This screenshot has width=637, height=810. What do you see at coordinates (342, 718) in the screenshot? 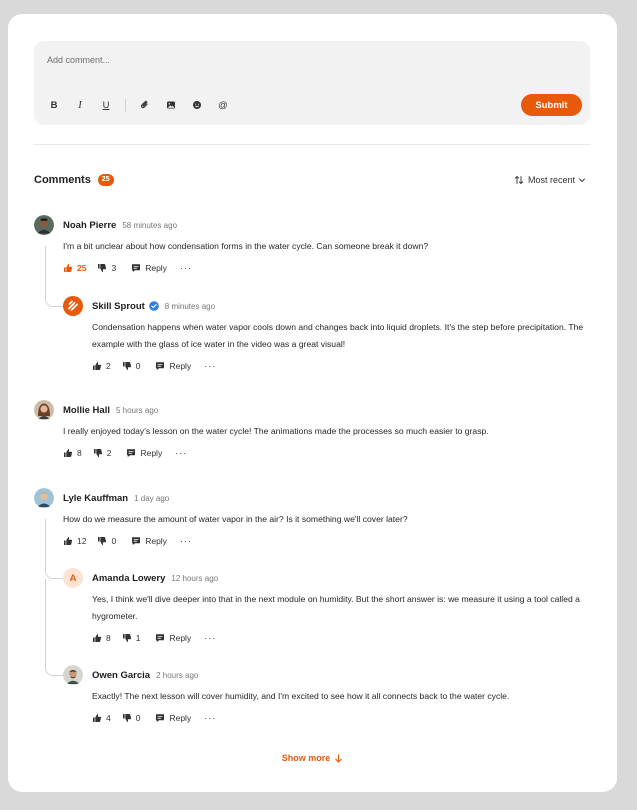
I see `comment-actions: 4 0 Reply ···` at bounding box center [342, 718].